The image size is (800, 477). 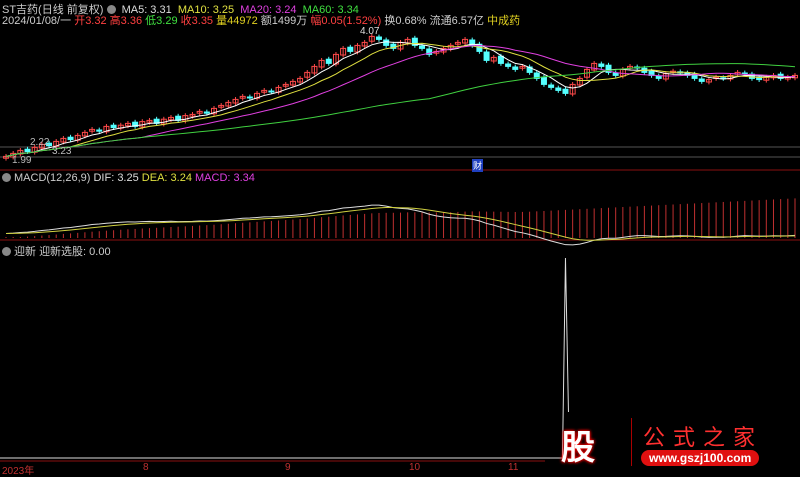 What do you see at coordinates (370, 31) in the screenshot?
I see `high-price-label: 4.07` at bounding box center [370, 31].